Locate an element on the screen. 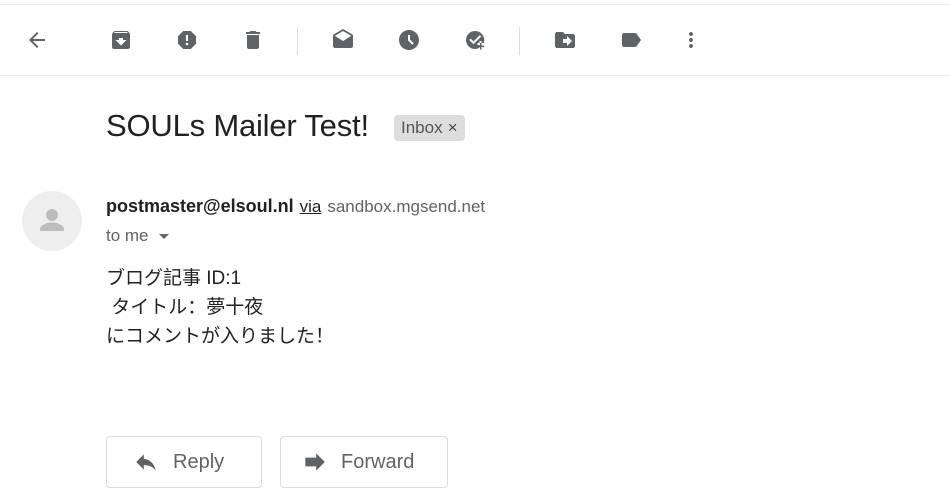 This screenshot has height=501, width=949. sender-name: postmaster@elsoul.nl is located at coordinates (200, 206).